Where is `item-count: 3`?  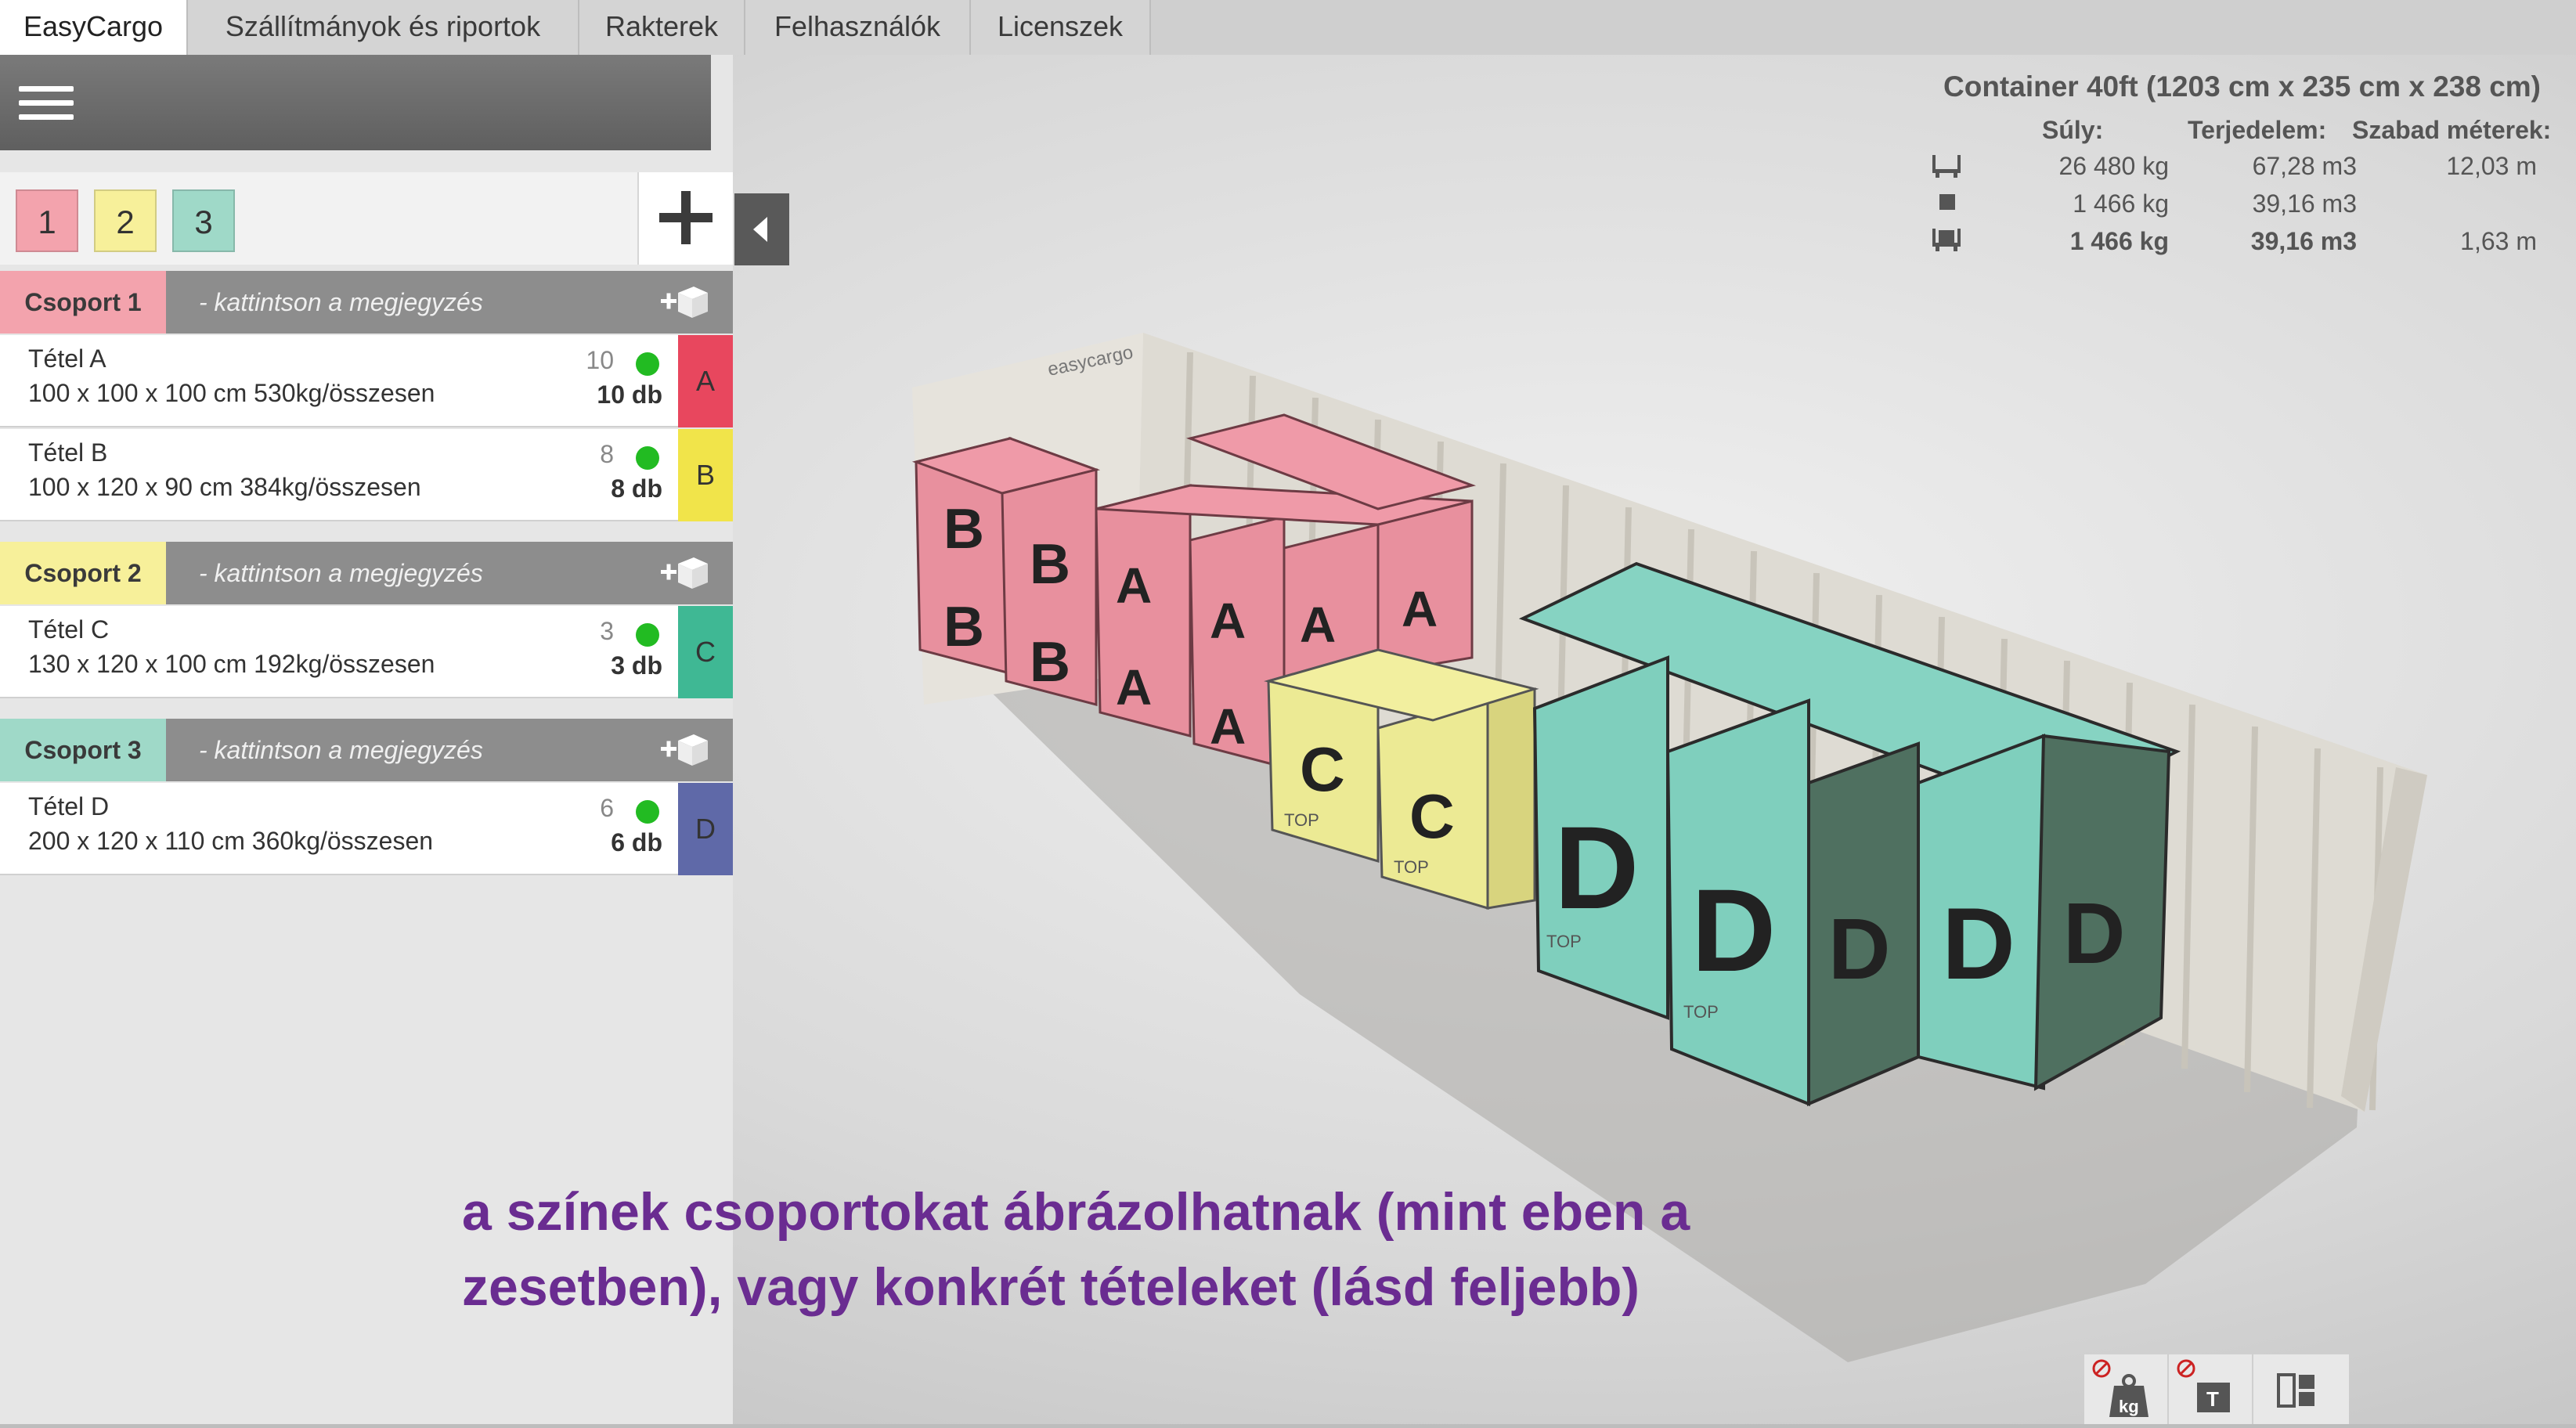 item-count: 3 is located at coordinates (607, 631).